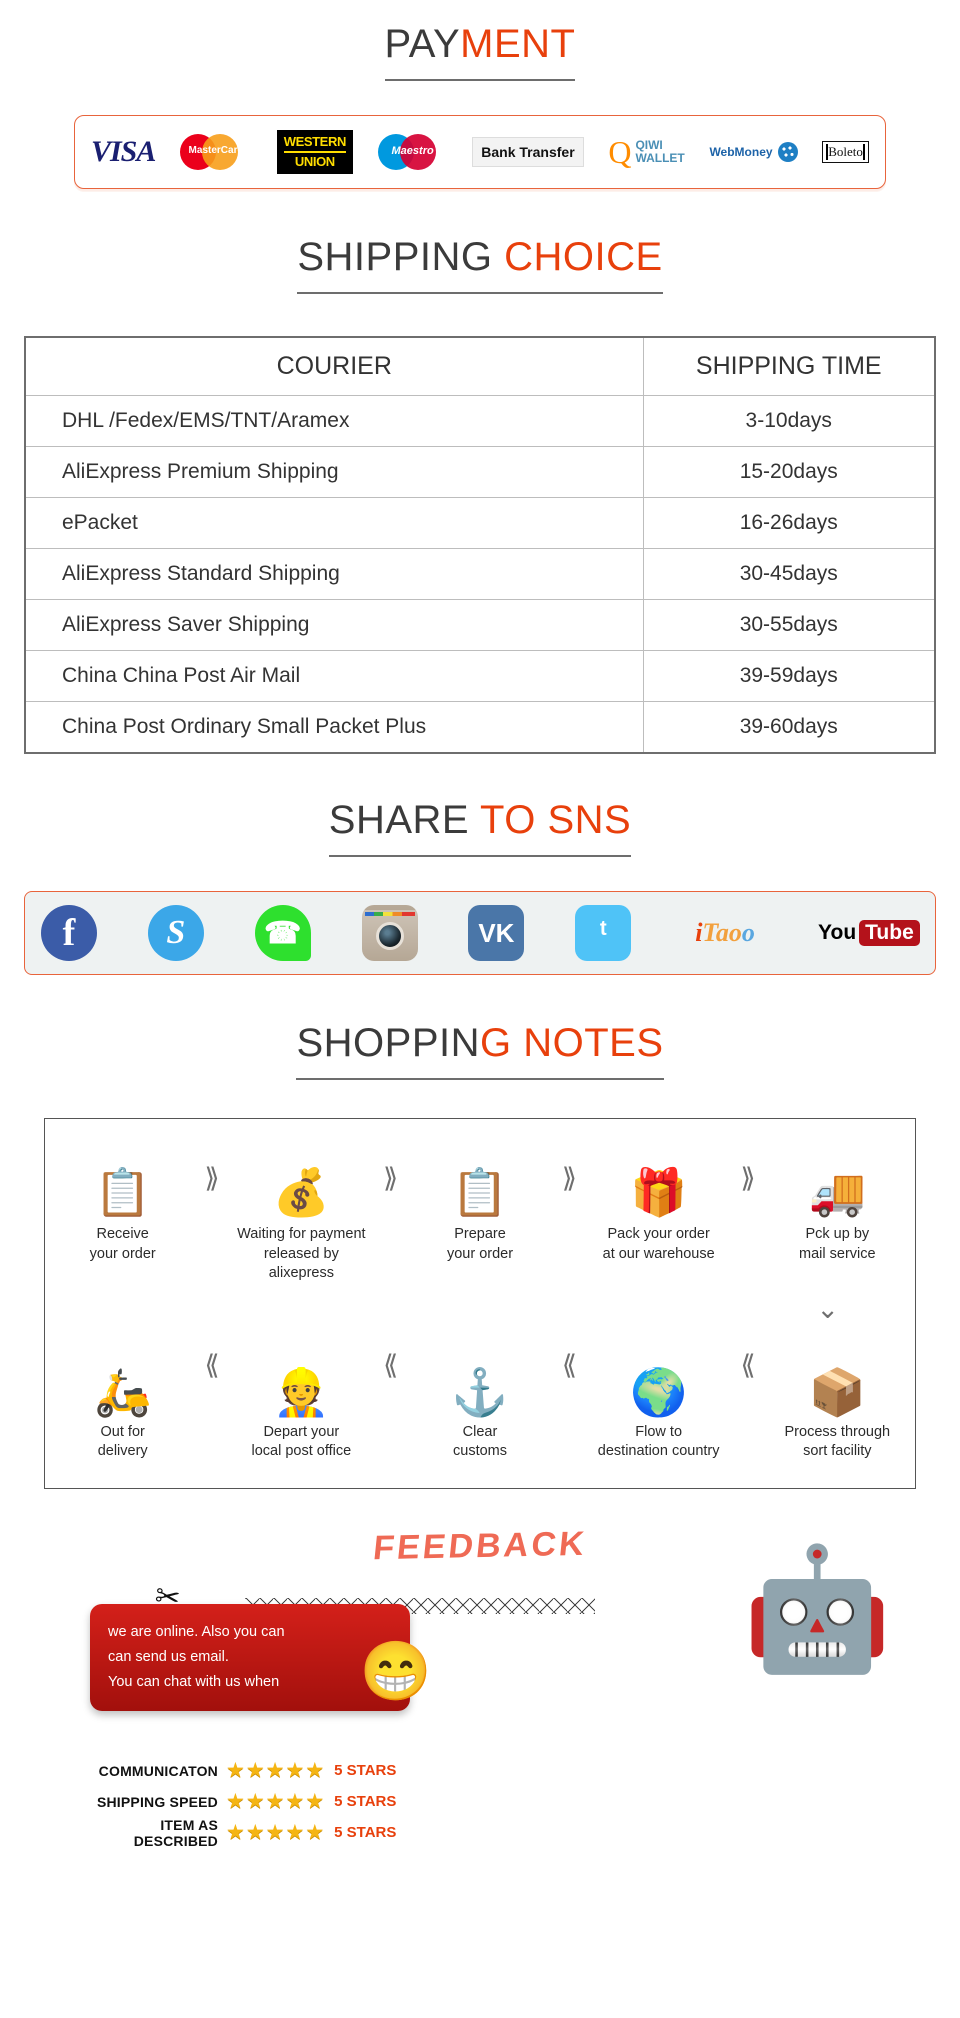 This screenshot has width=960, height=2018. What do you see at coordinates (69, 933) in the screenshot?
I see `facebook-icon: f` at bounding box center [69, 933].